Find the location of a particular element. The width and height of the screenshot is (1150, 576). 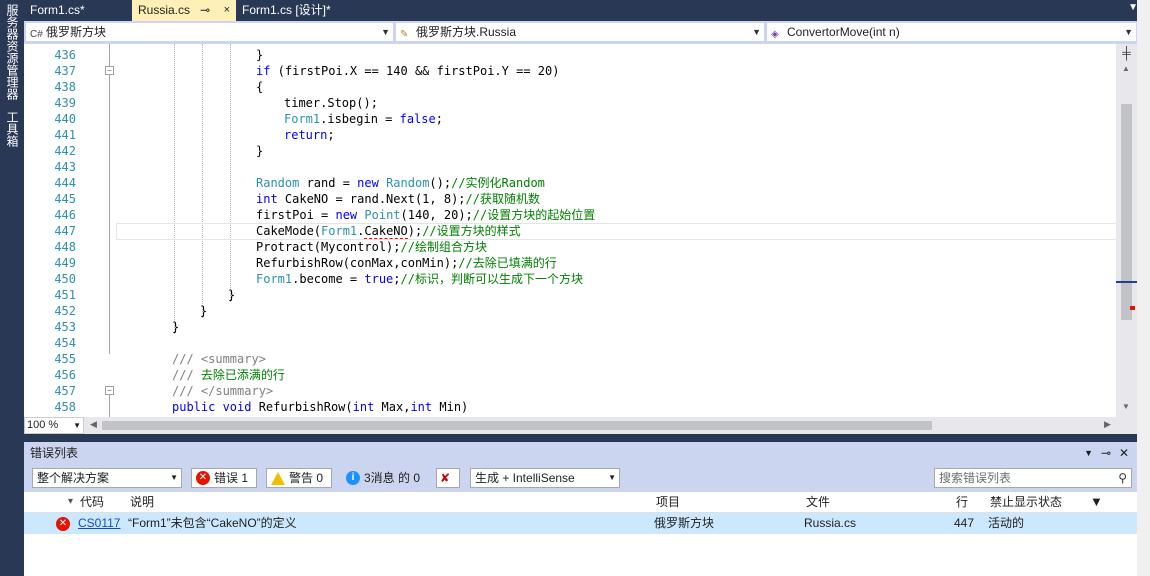

line-number: 436 is located at coordinates (65, 55).